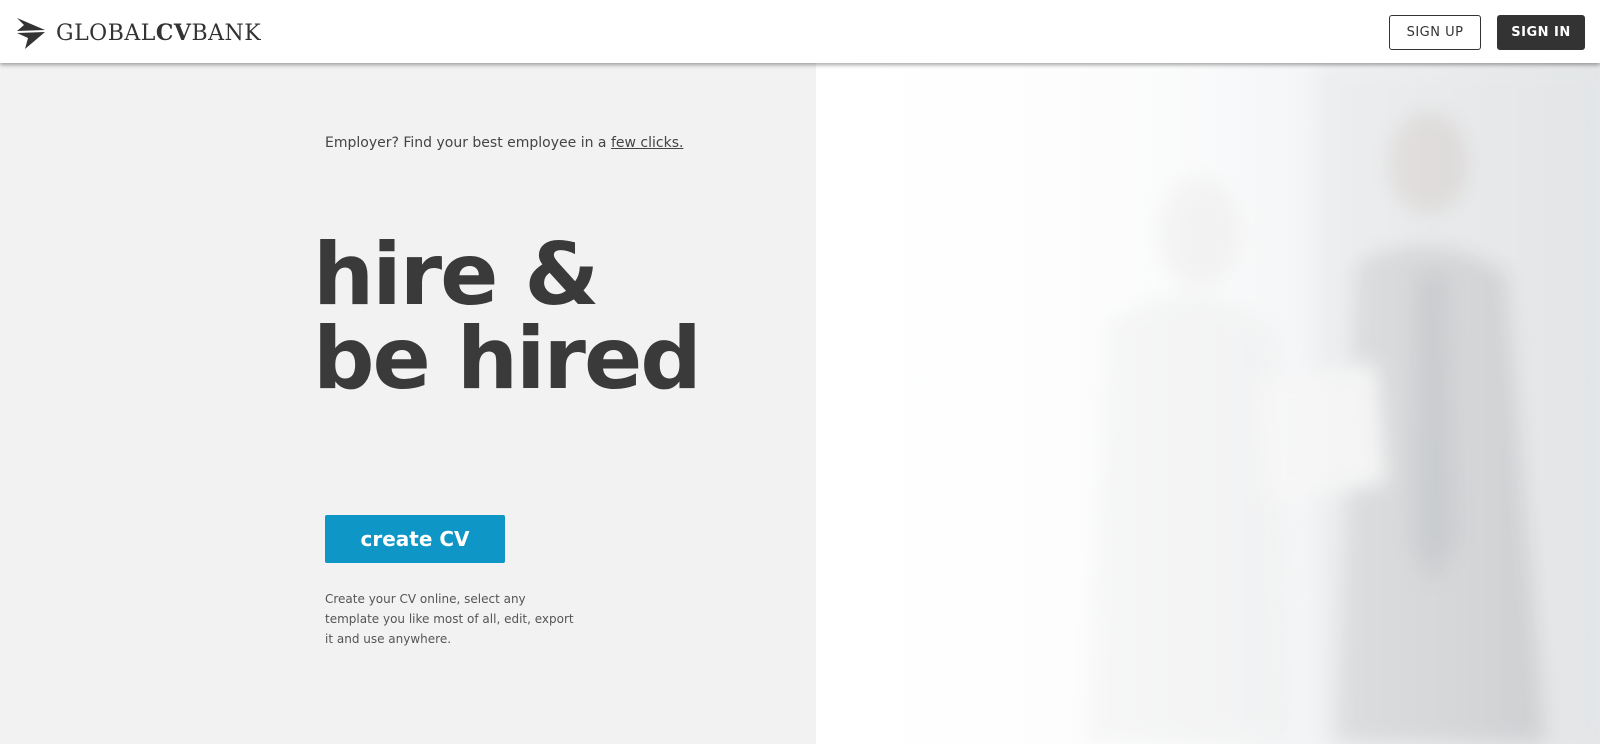  What do you see at coordinates (507, 359) in the screenshot?
I see `headline-line-2: be hired` at bounding box center [507, 359].